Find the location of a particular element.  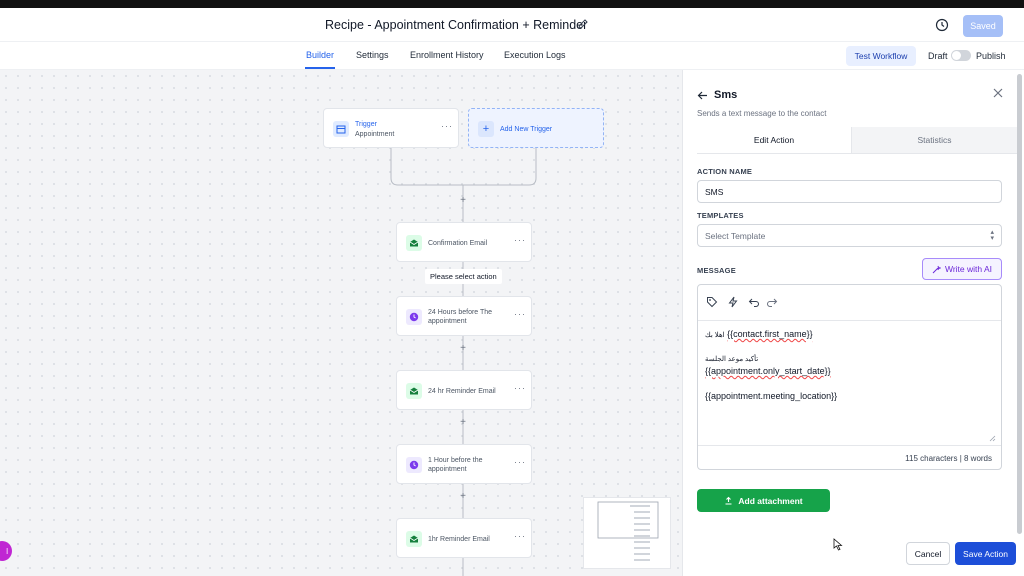

chevron-updown-icon: ▴ ▾ is located at coordinates (992, 235).